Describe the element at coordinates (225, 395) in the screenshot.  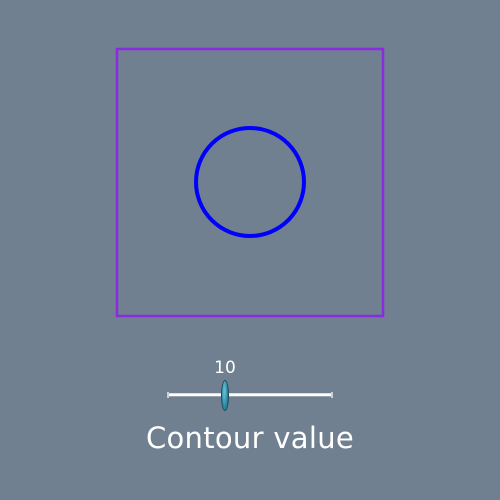
I see `slider-handle` at that location.